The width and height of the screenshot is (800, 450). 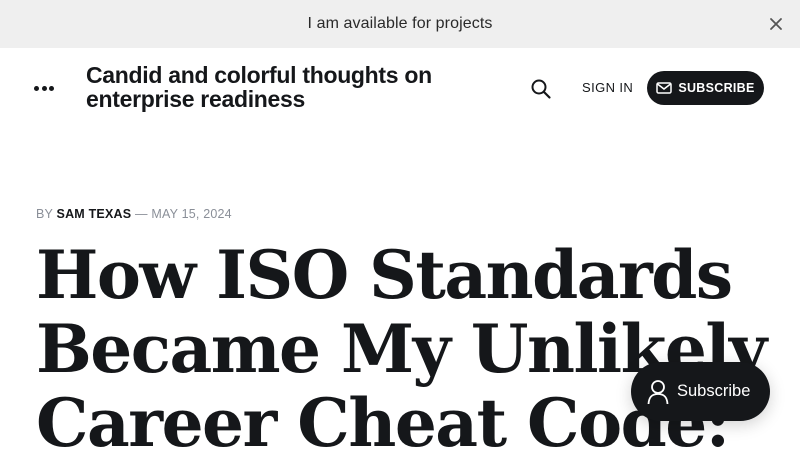 What do you see at coordinates (658, 391) in the screenshot?
I see `user-icon` at bounding box center [658, 391].